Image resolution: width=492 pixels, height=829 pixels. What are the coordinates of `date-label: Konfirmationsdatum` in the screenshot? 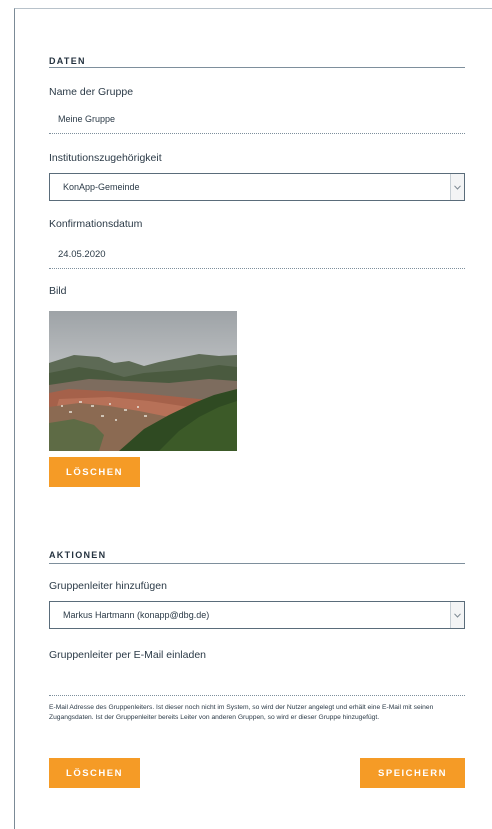 It's located at (96, 224).